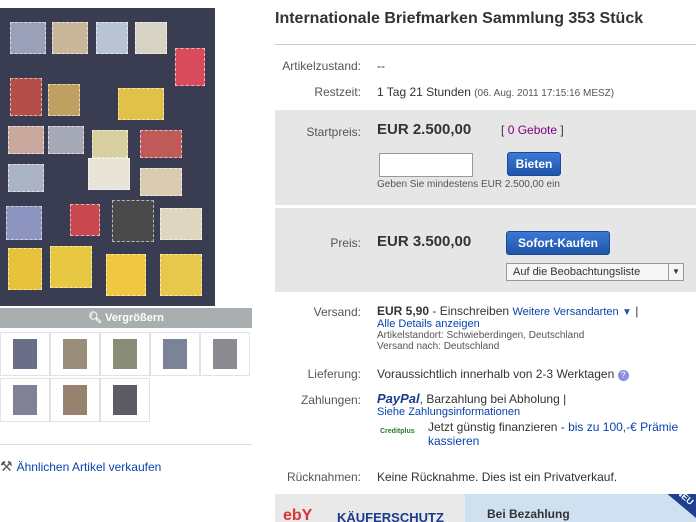 This screenshot has height=522, width=696. I want to click on banner-headline: KÄUFERSCHUTZ, so click(390, 516).